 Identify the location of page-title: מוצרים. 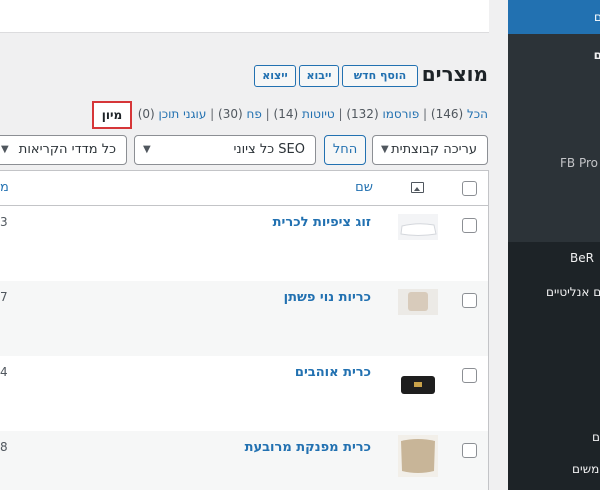
(454, 74).